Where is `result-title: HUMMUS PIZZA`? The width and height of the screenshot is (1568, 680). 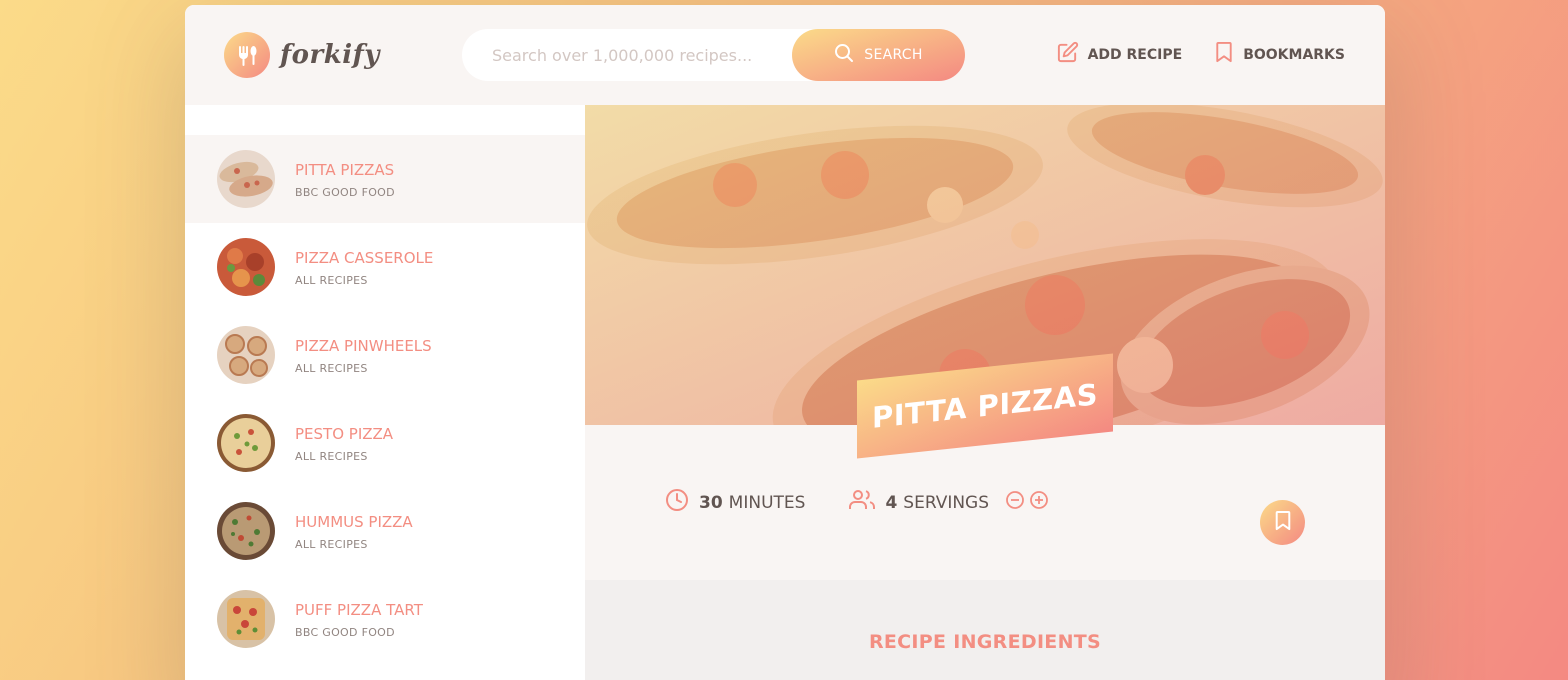
result-title: HUMMUS PIZZA is located at coordinates (354, 521).